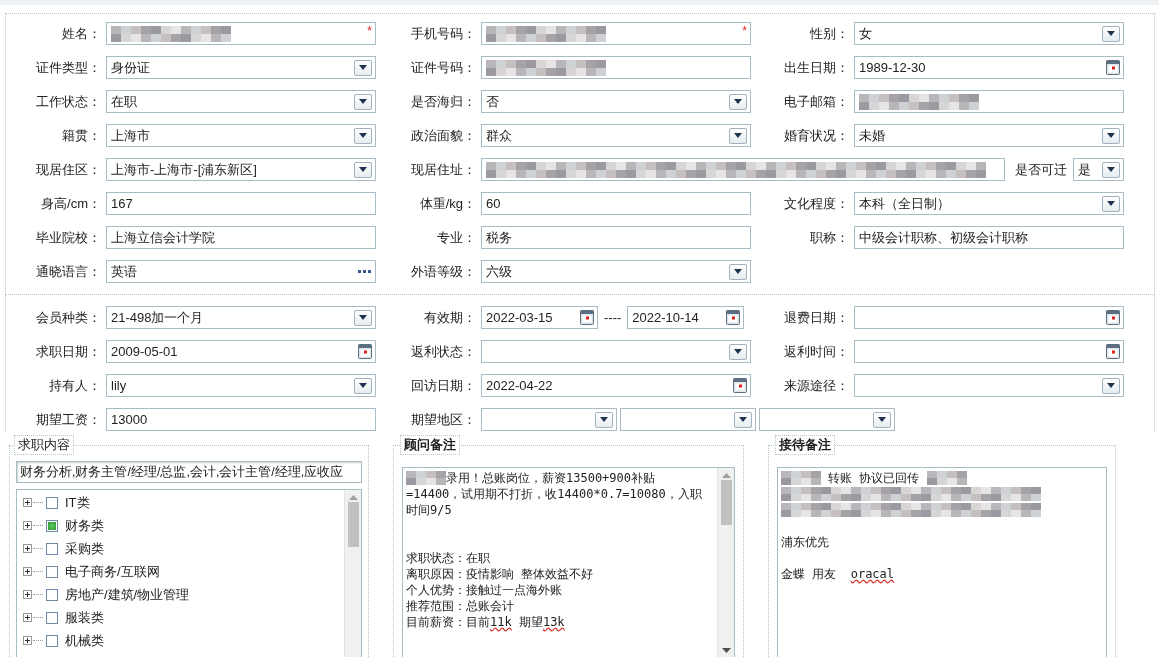 This screenshot has width=1159, height=657. I want to click on ellipsis-icon, so click(365, 271).